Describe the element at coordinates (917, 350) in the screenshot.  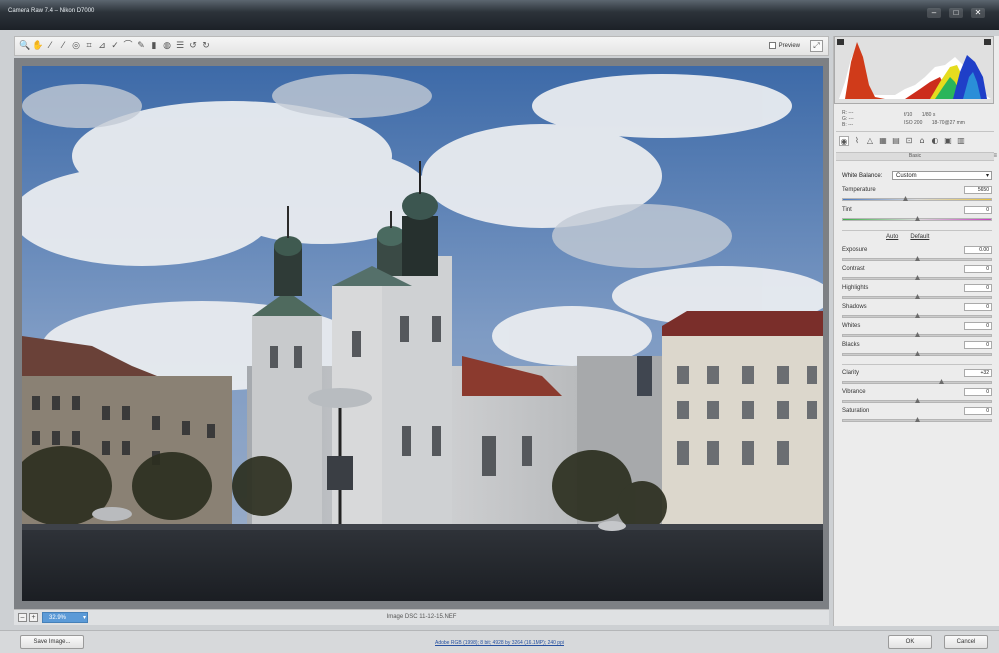
I see `blacks-slider-row: Blacks 0` at that location.